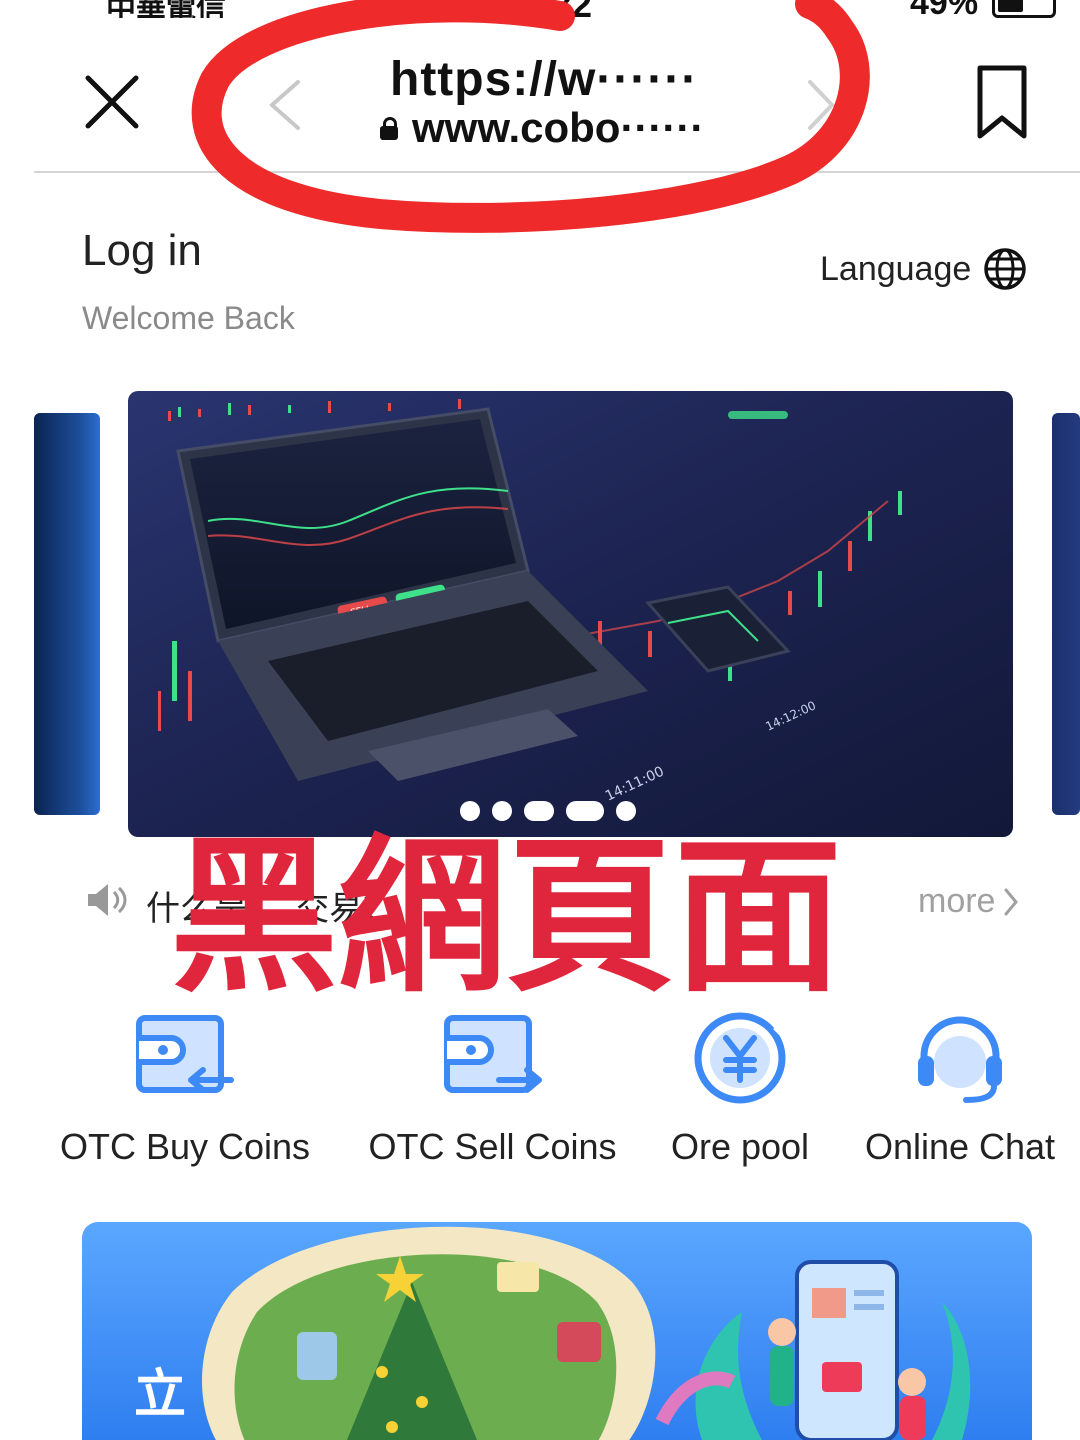 This screenshot has width=1080, height=1440. What do you see at coordinates (1005, 269) in the screenshot?
I see `globe-icon` at bounding box center [1005, 269].